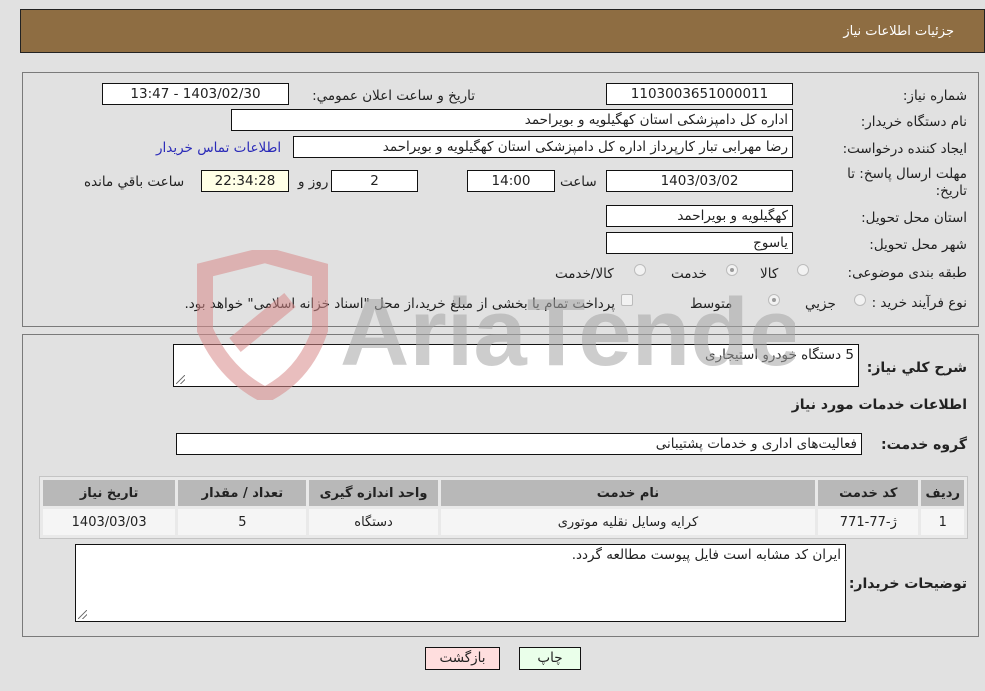 The width and height of the screenshot is (985, 691). What do you see at coordinates (942, 522) in the screenshot?
I see `cell-row-number: 1` at bounding box center [942, 522].